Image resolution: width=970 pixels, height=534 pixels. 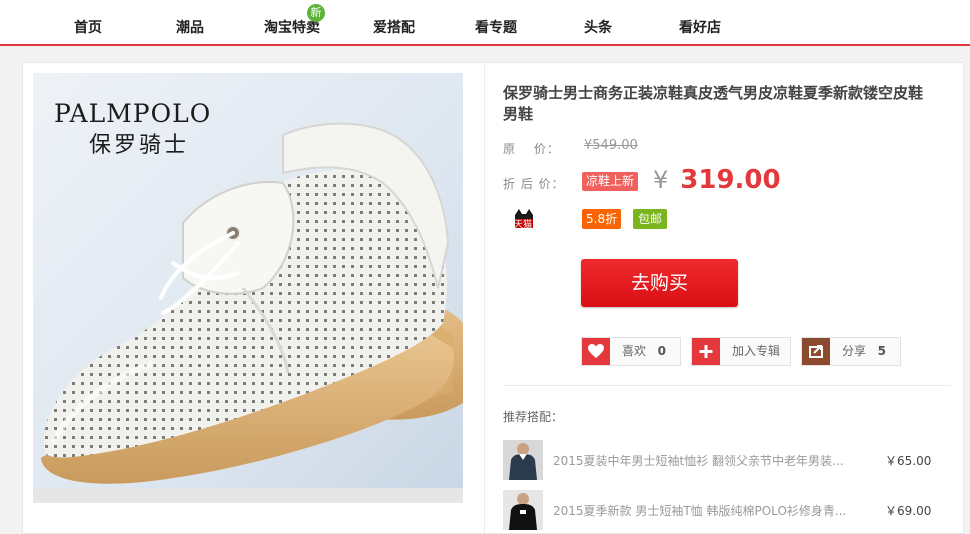 What do you see at coordinates (88, 22) in the screenshot?
I see `nav-item-home: 首页` at bounding box center [88, 22].